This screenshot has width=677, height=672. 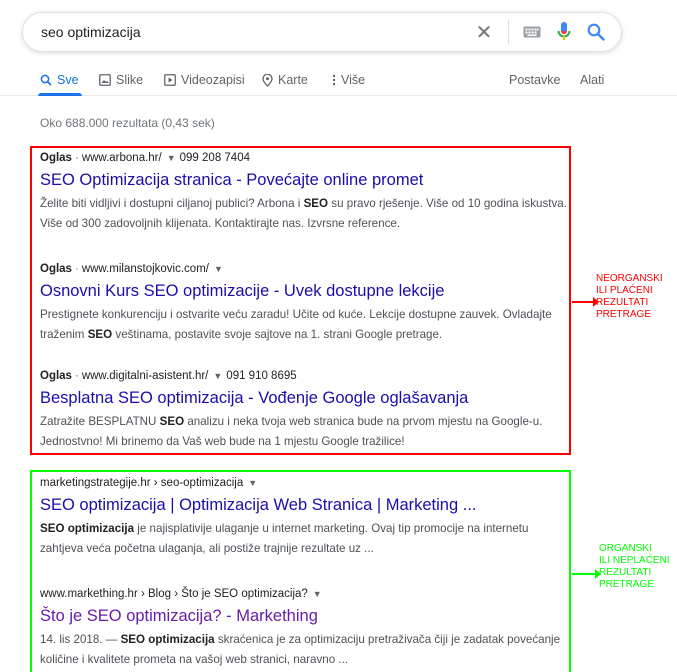 I want to click on tab-images: Slike, so click(x=121, y=80).